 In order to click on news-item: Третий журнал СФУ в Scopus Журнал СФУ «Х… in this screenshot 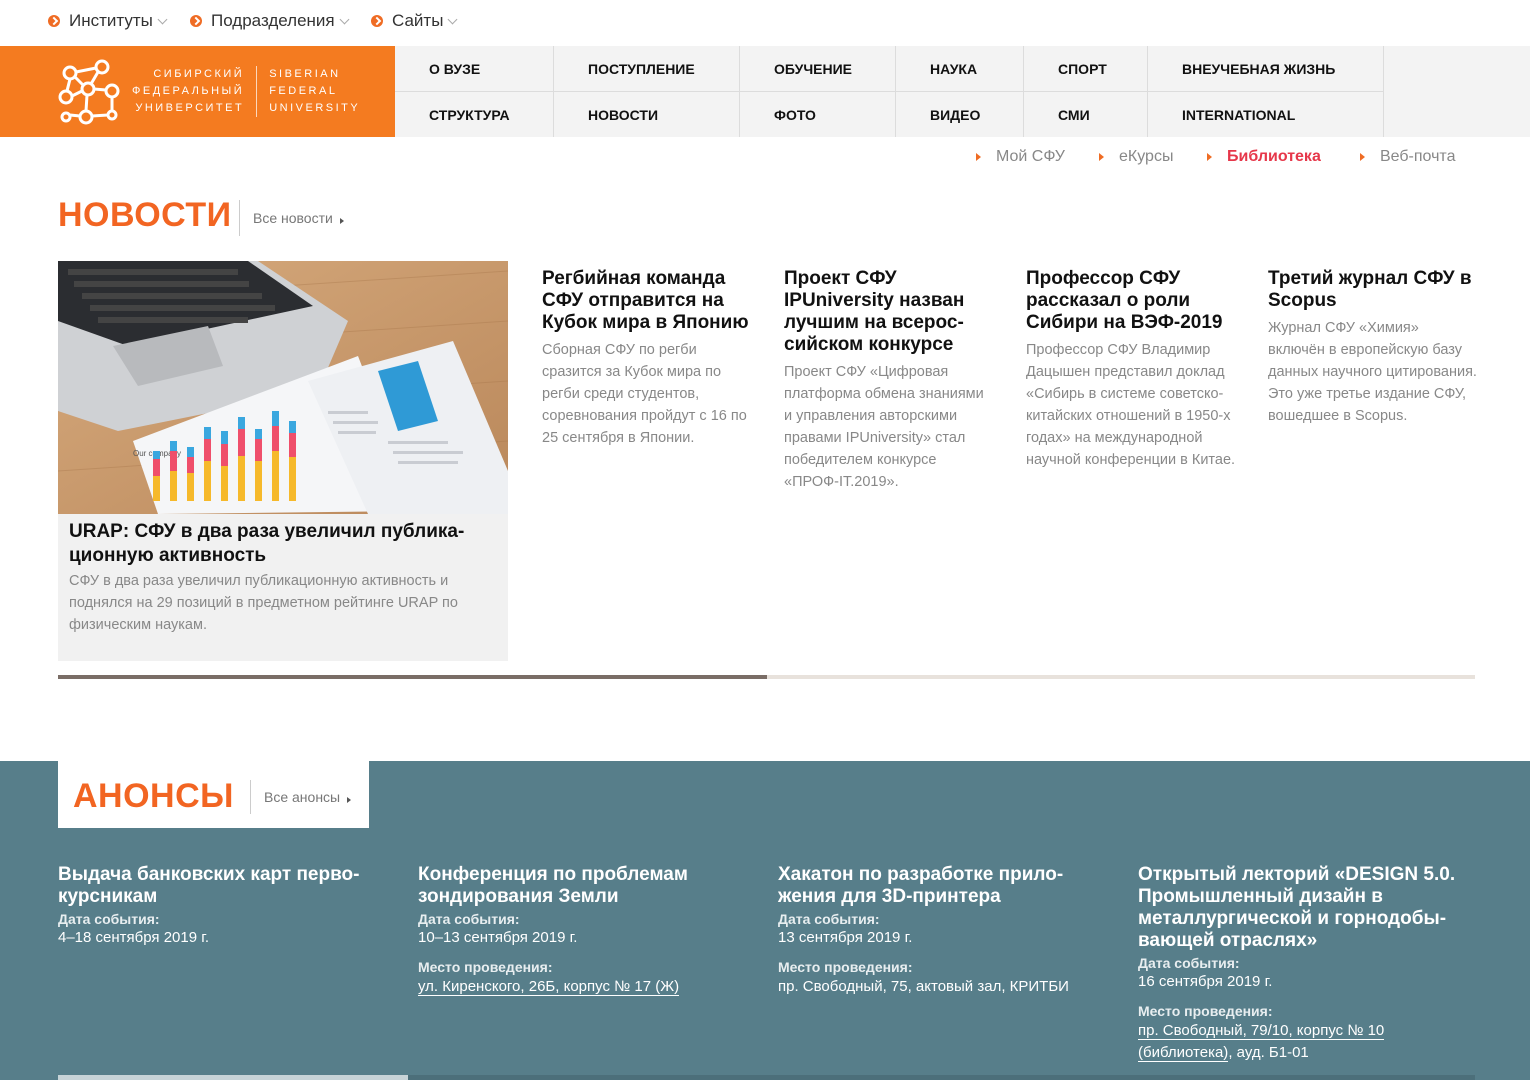, I will do `click(1373, 347)`.